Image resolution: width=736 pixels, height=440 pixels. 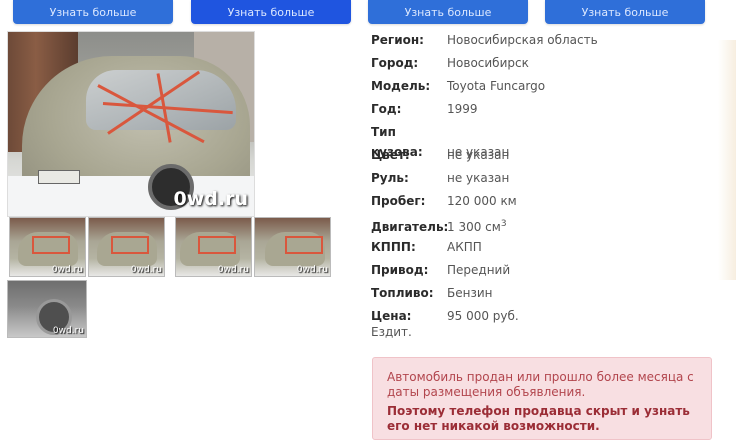 I want to click on spec-label: Цвет:, so click(x=390, y=155).